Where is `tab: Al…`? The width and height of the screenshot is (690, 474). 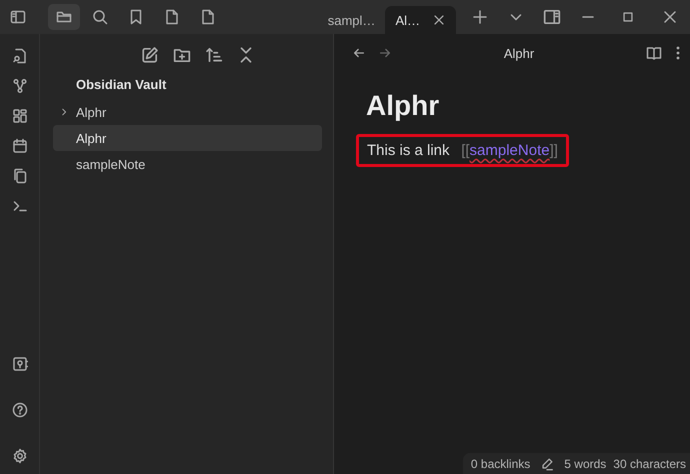 tab: Al… is located at coordinates (420, 20).